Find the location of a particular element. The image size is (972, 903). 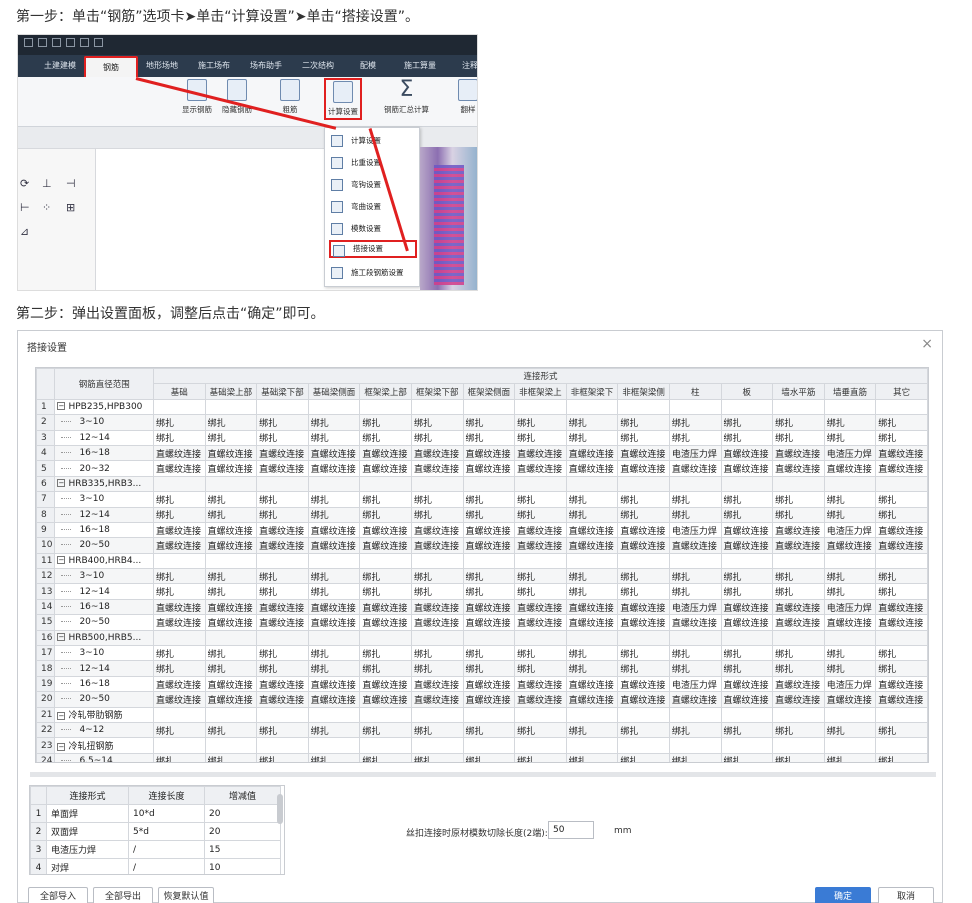

restore-default-button: 恢复默认值 is located at coordinates (186, 895).